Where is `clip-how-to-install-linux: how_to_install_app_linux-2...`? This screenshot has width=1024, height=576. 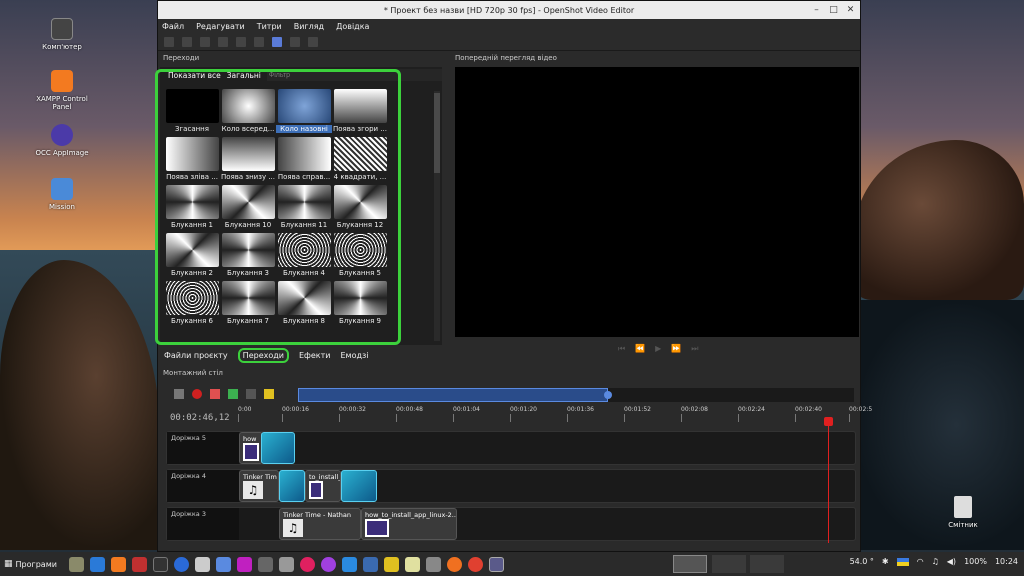
clip-how-to-install-linux: how_to_install_app_linux-2... is located at coordinates (409, 524).